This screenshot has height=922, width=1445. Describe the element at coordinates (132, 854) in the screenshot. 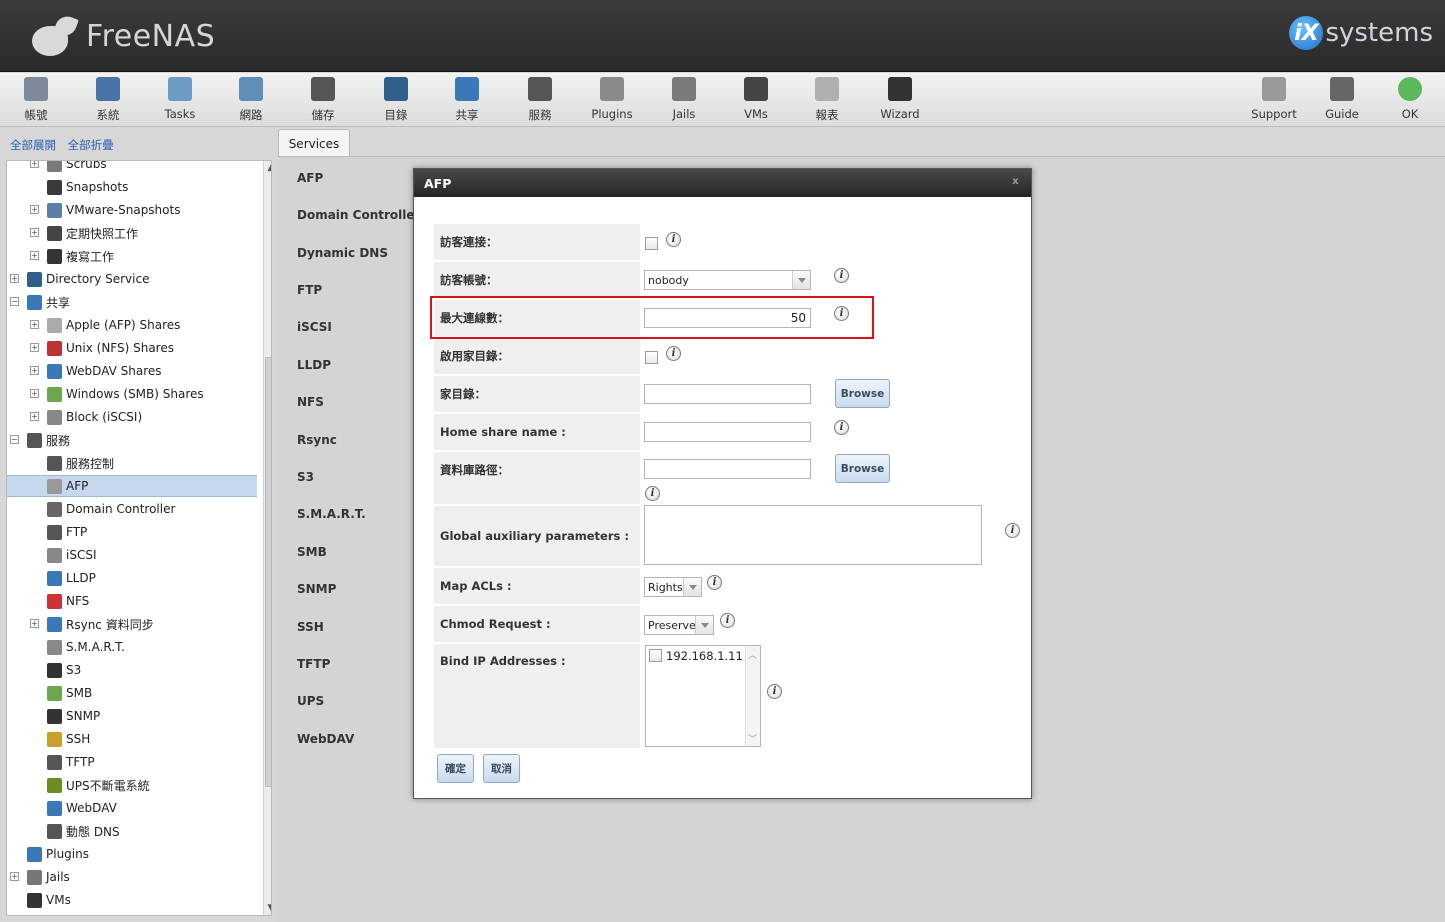

I see `tree-node: Plugins` at that location.